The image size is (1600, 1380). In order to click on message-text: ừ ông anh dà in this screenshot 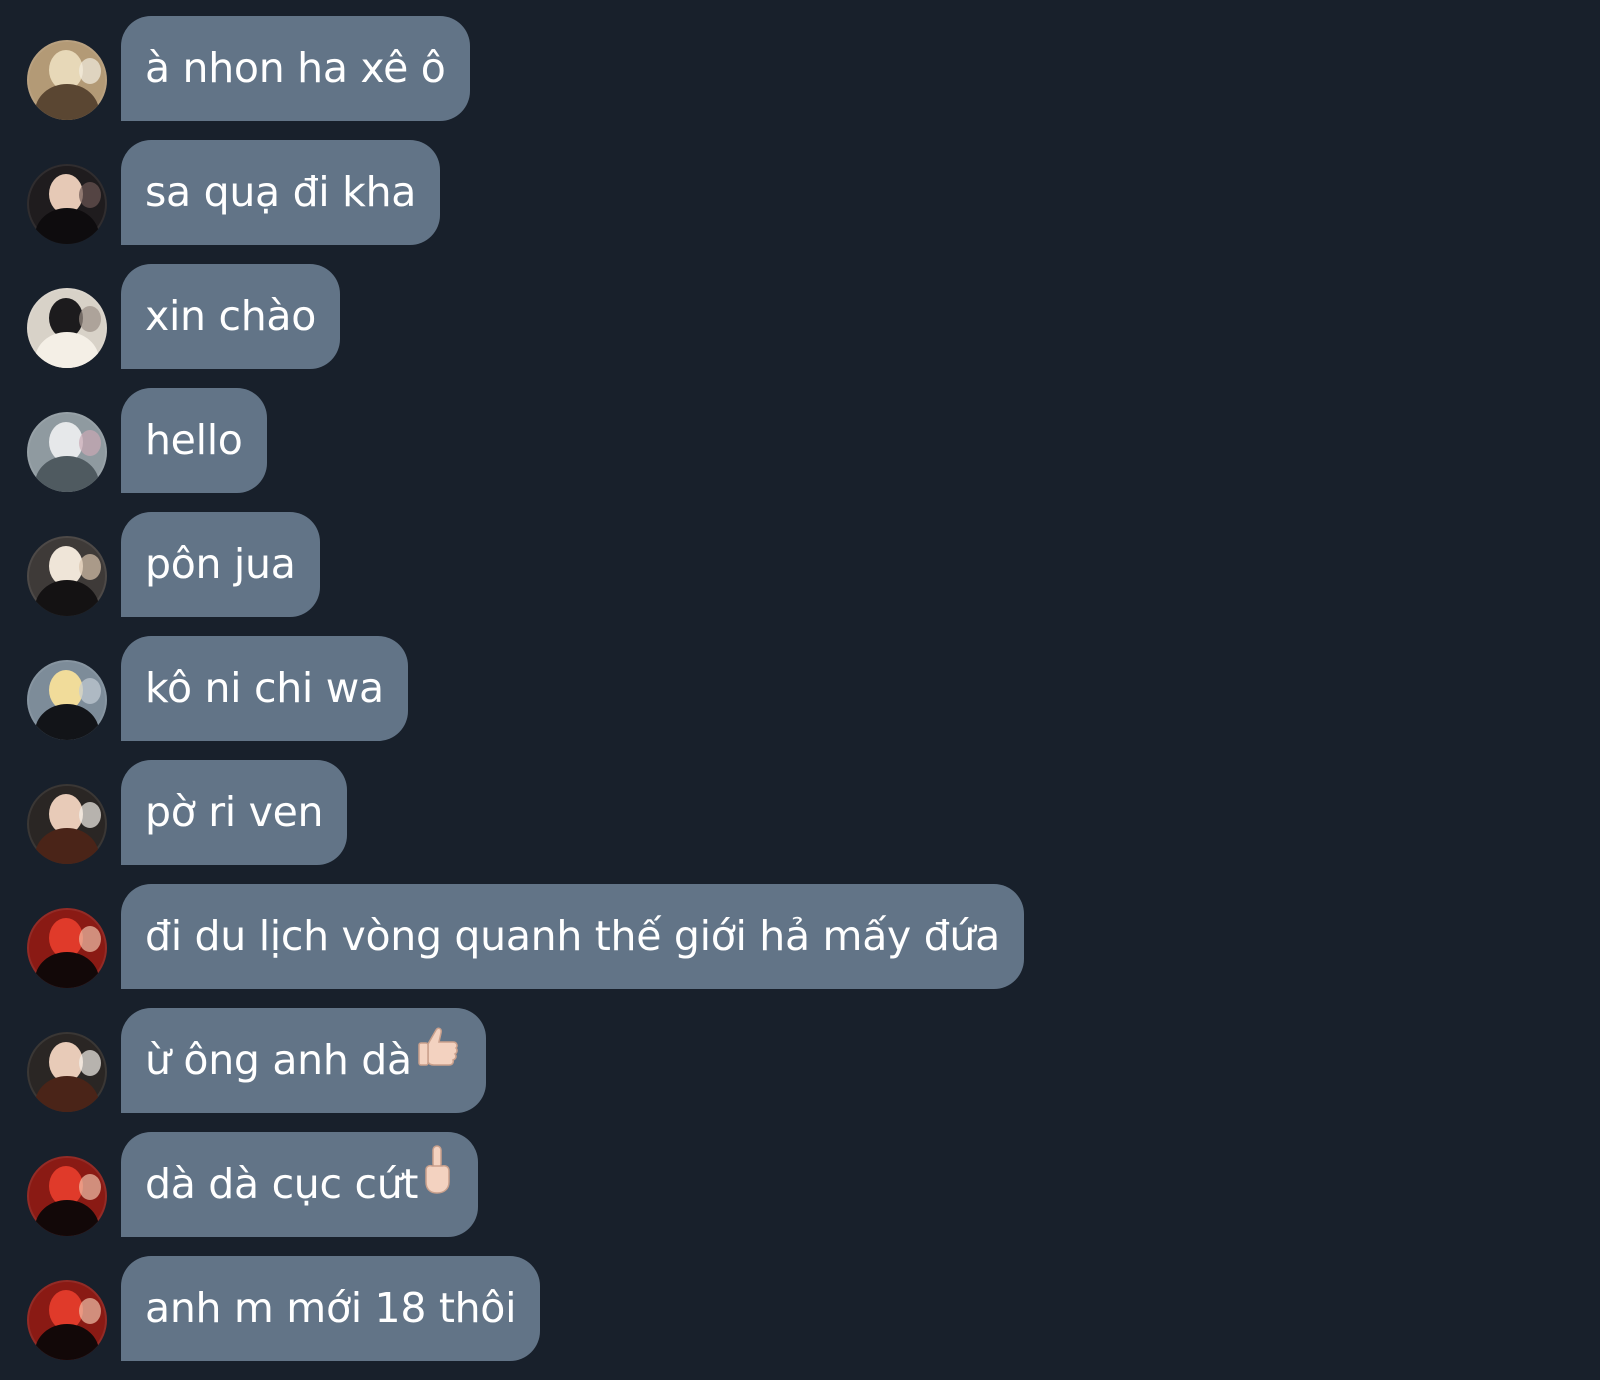, I will do `click(278, 1060)`.